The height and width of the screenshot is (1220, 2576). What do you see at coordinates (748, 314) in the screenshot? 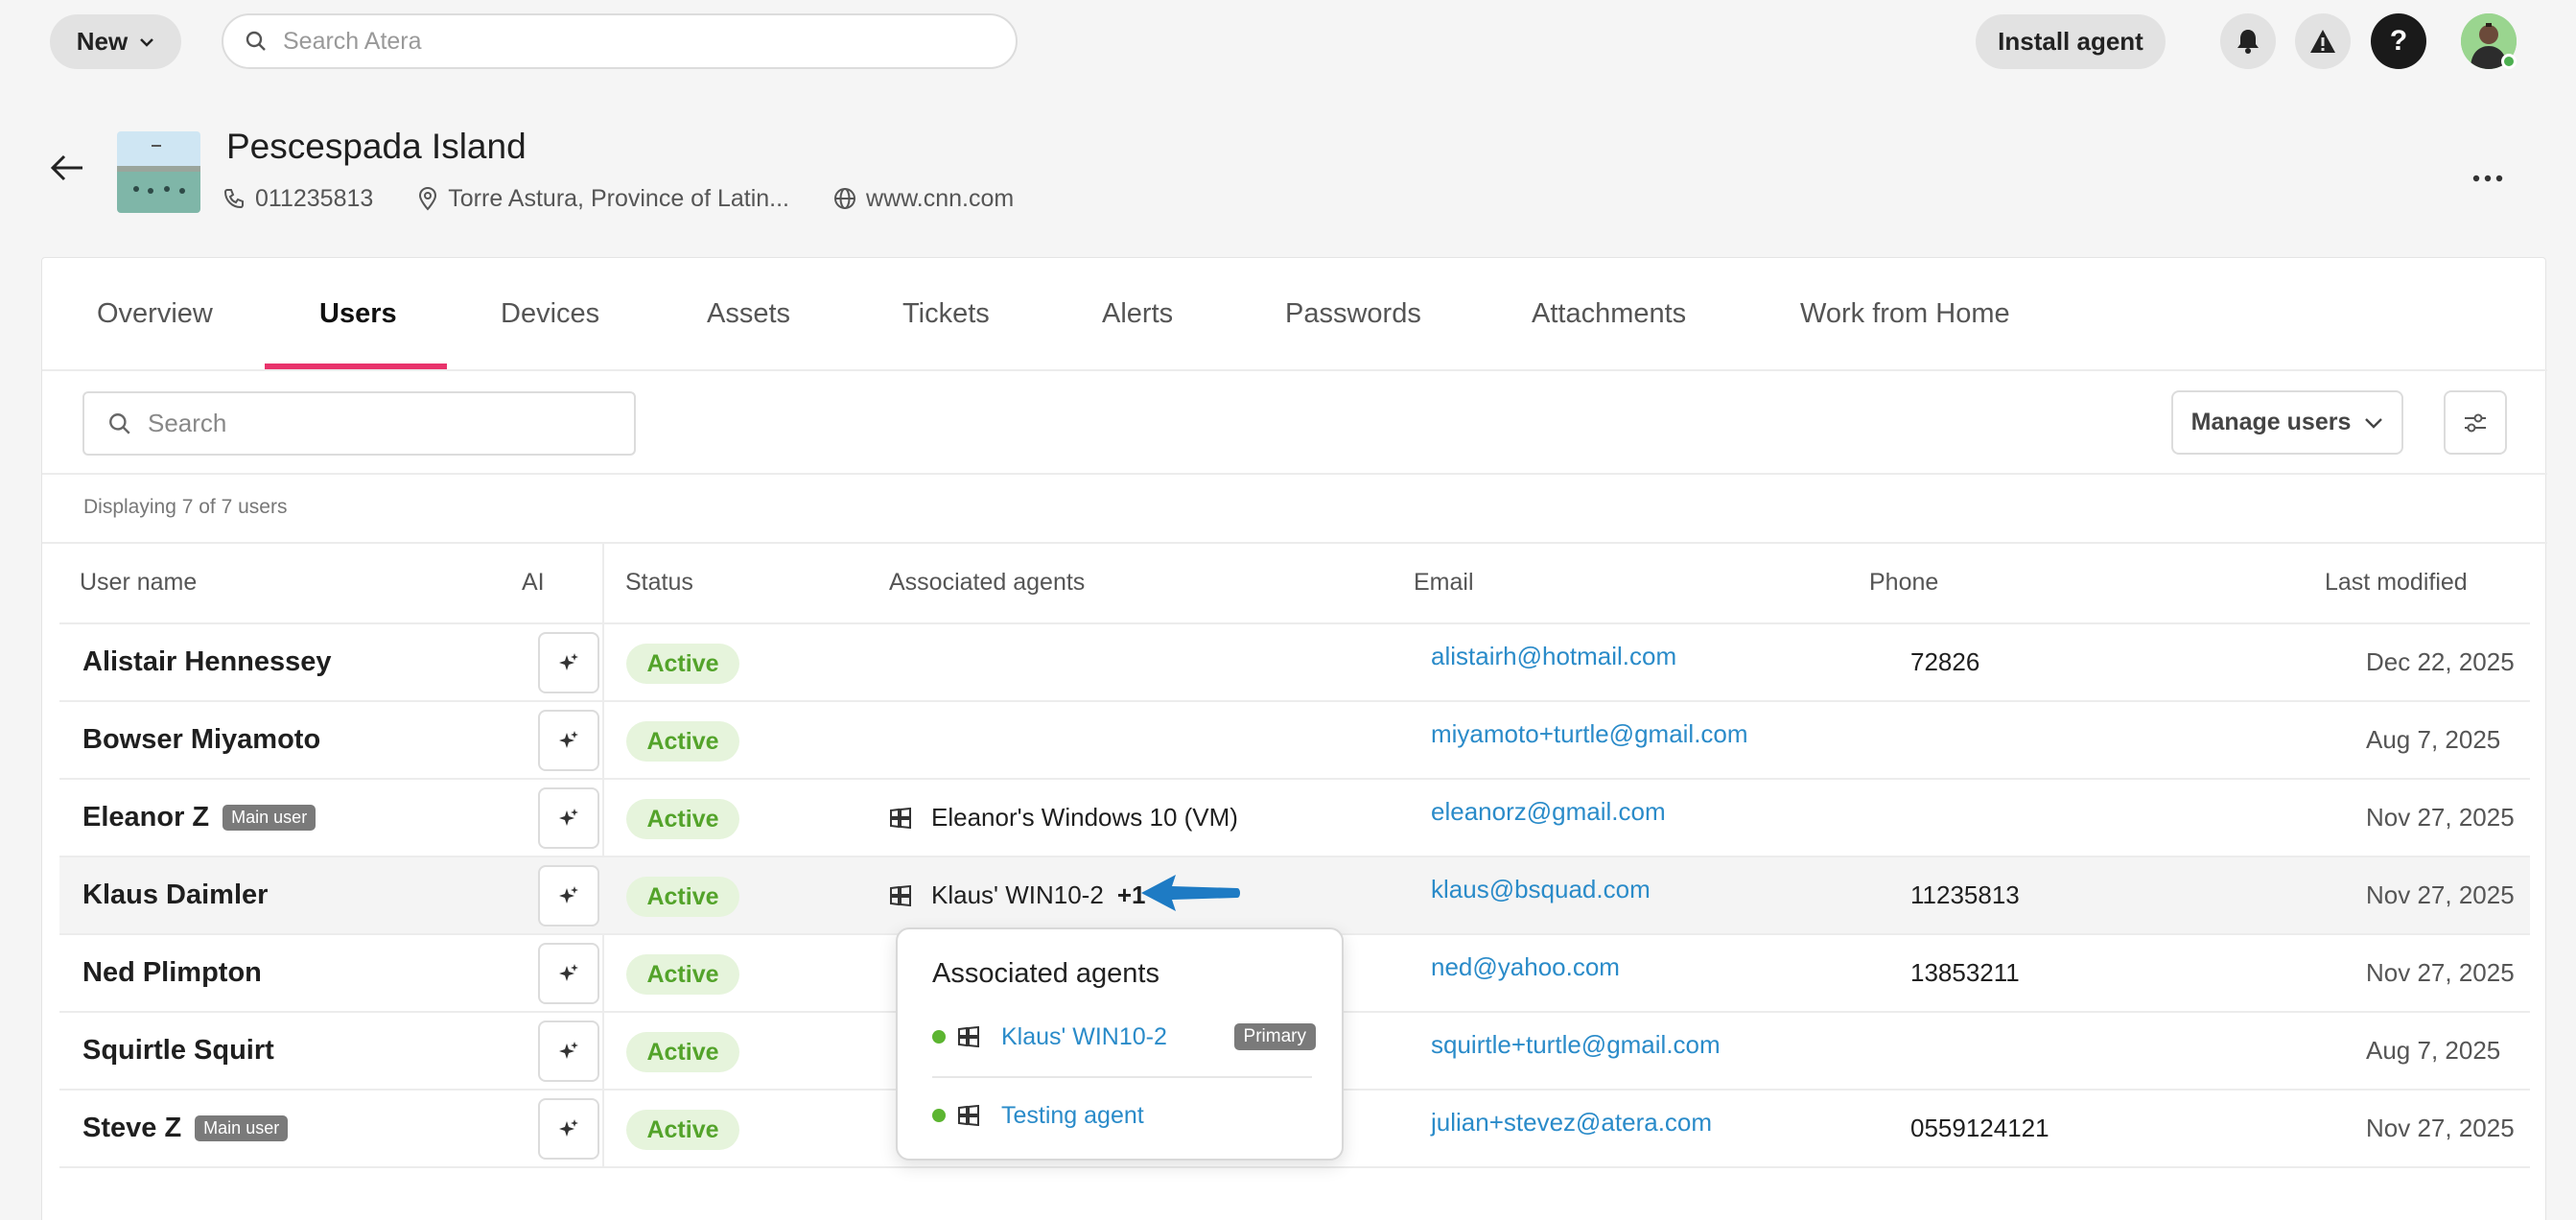
I see `tab-assets: Assets` at bounding box center [748, 314].